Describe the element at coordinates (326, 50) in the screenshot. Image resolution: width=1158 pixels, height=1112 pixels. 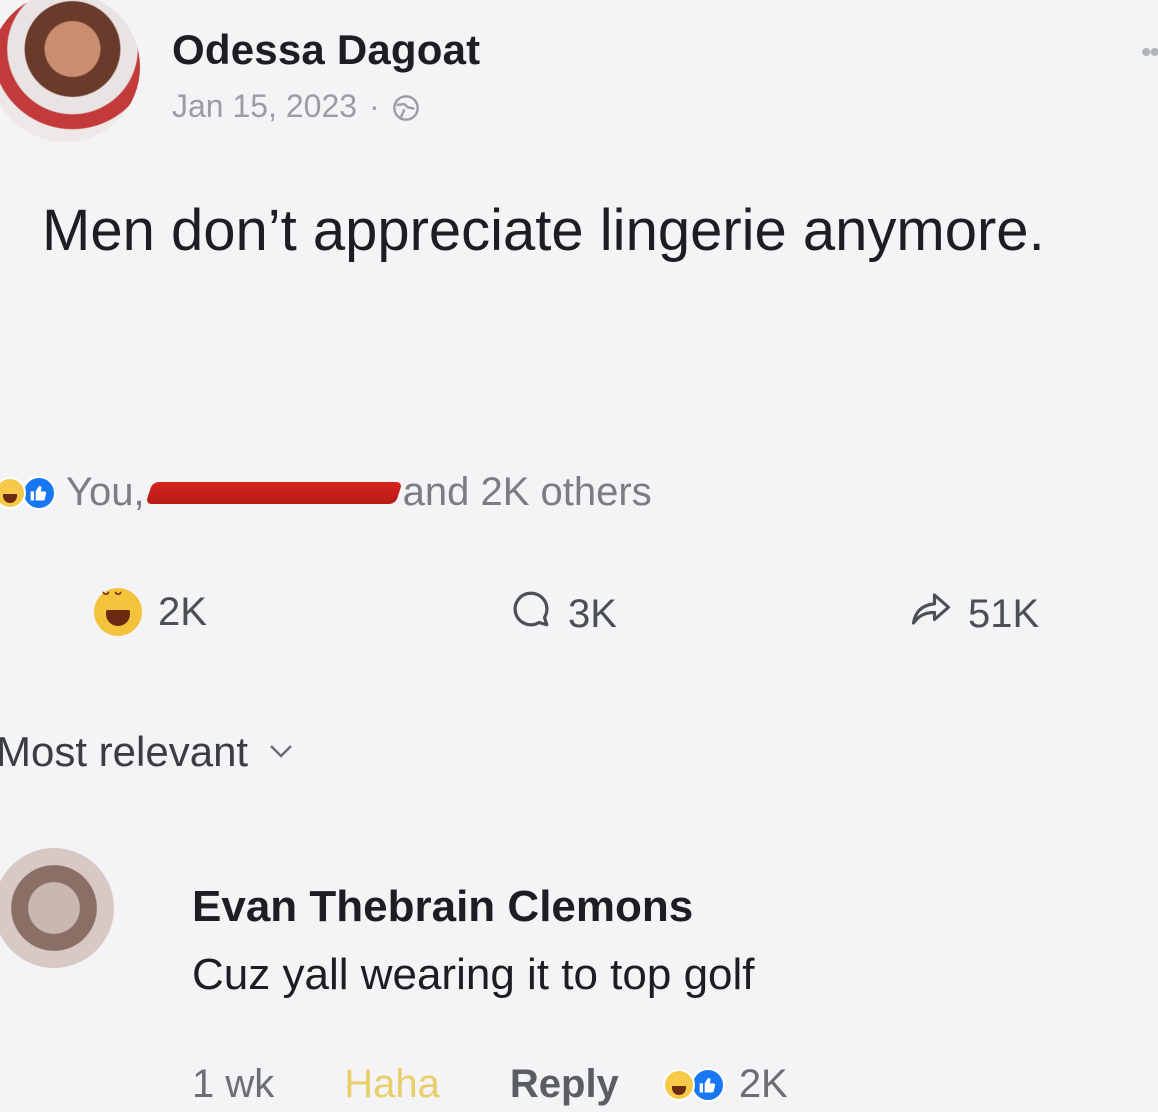
I see `author-name: Odessa Dagoat` at that location.